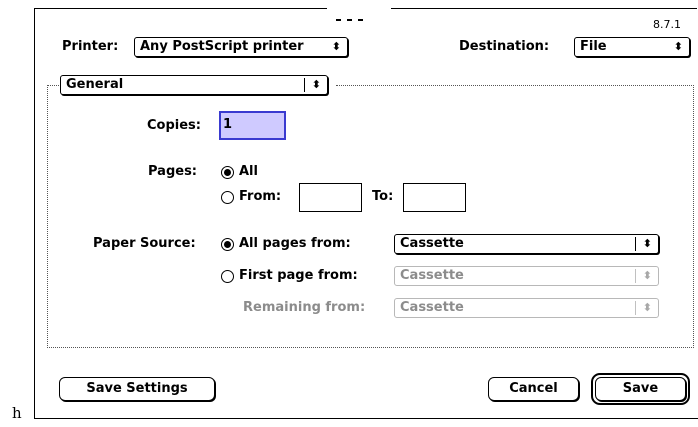 The image size is (698, 427). I want to click on dialog-title-fragment, so click(358, 13).